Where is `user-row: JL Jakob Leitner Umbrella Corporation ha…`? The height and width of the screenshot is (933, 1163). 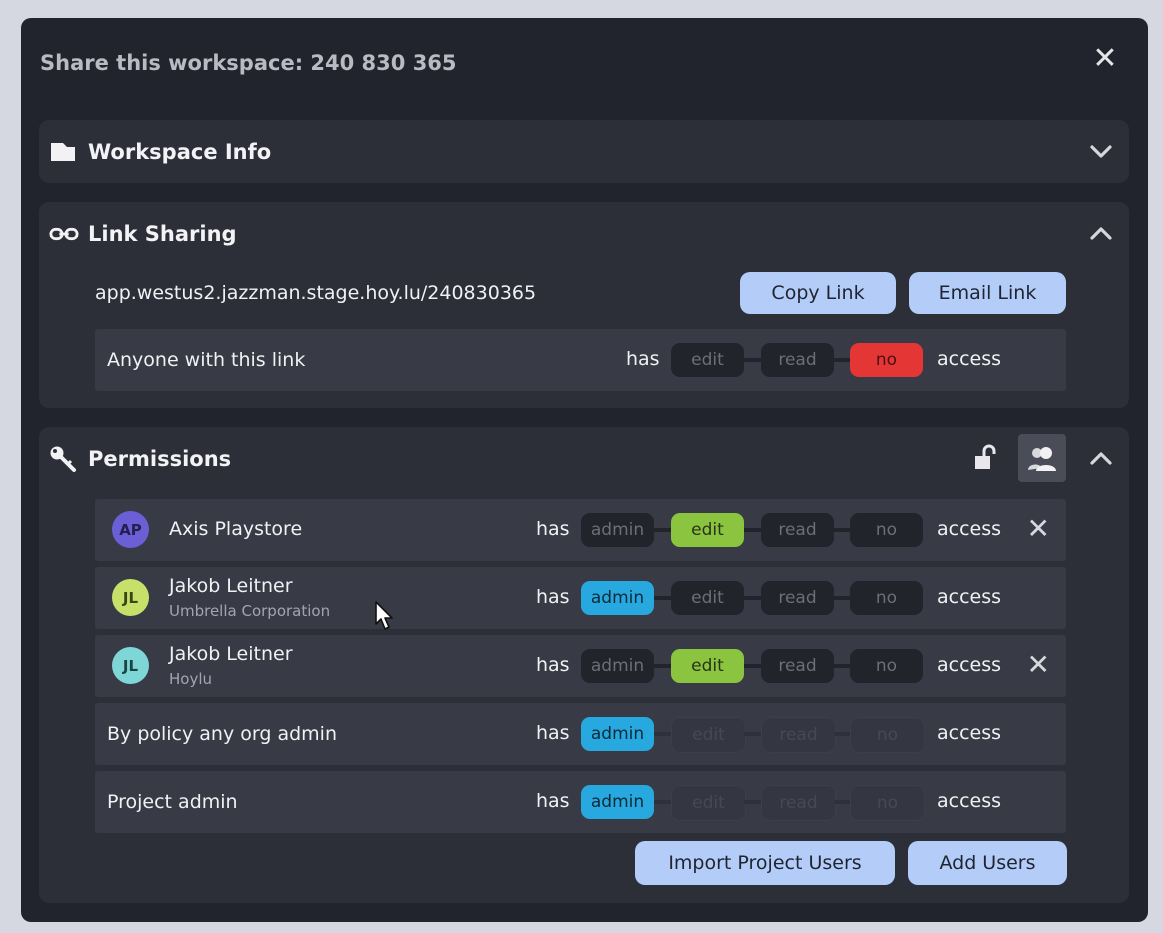 user-row: JL Jakob Leitner Umbrella Corporation ha… is located at coordinates (580, 598).